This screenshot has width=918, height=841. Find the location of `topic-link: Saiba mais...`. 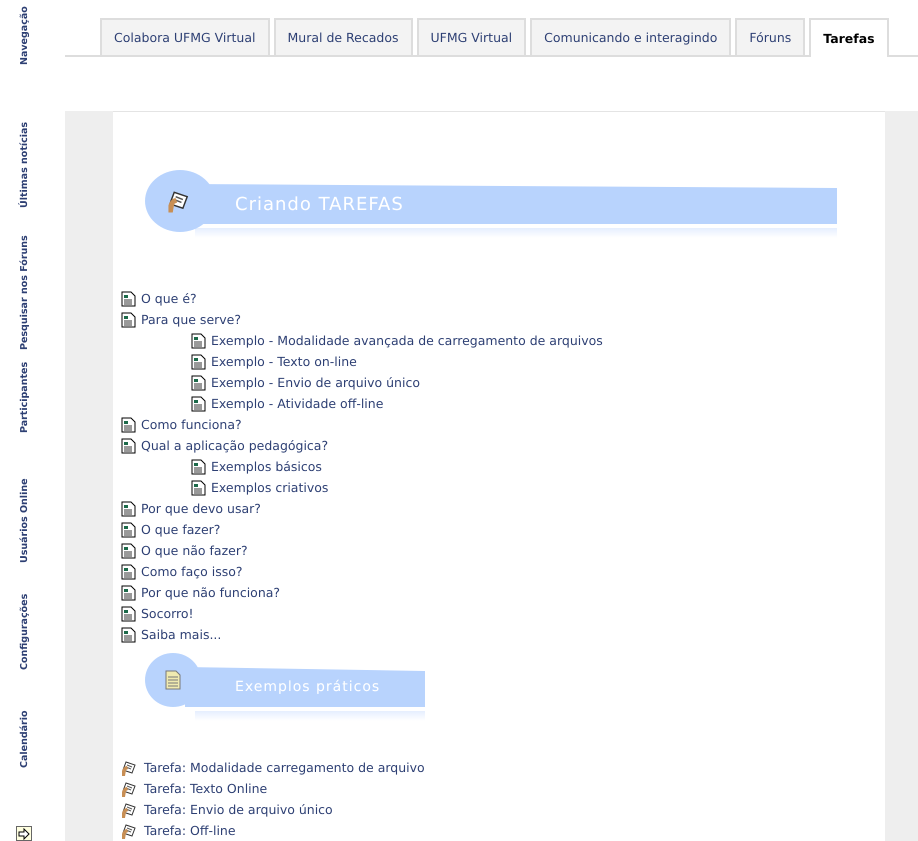

topic-link: Saiba mais... is located at coordinates (181, 634).